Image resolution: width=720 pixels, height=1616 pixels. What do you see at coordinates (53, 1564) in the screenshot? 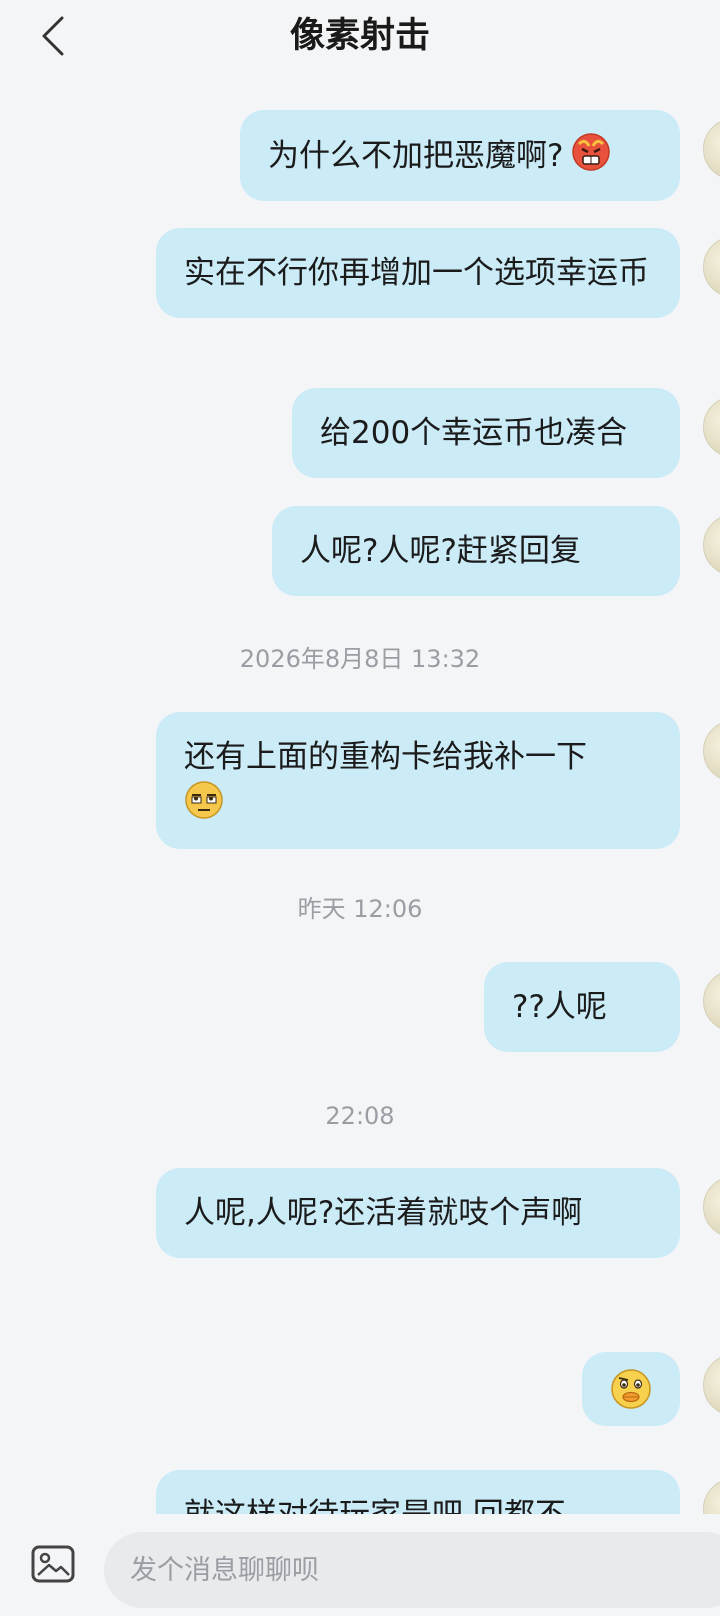
I see `image-icon` at bounding box center [53, 1564].